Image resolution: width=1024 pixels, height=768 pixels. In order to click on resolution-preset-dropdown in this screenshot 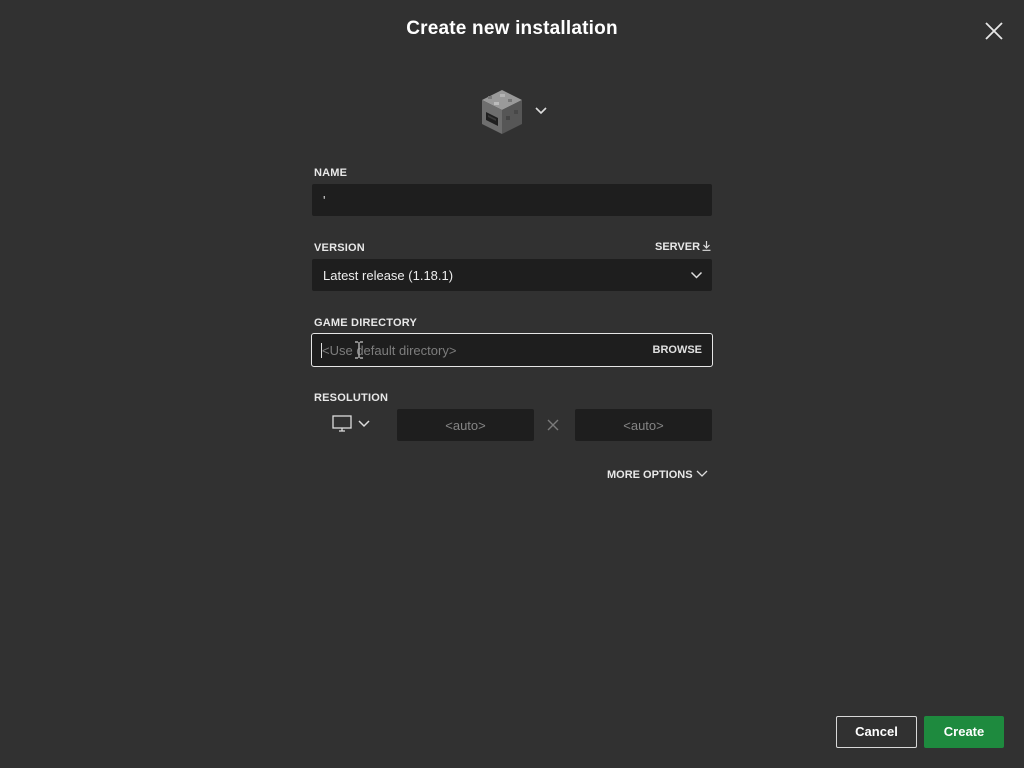, I will do `click(351, 424)`.